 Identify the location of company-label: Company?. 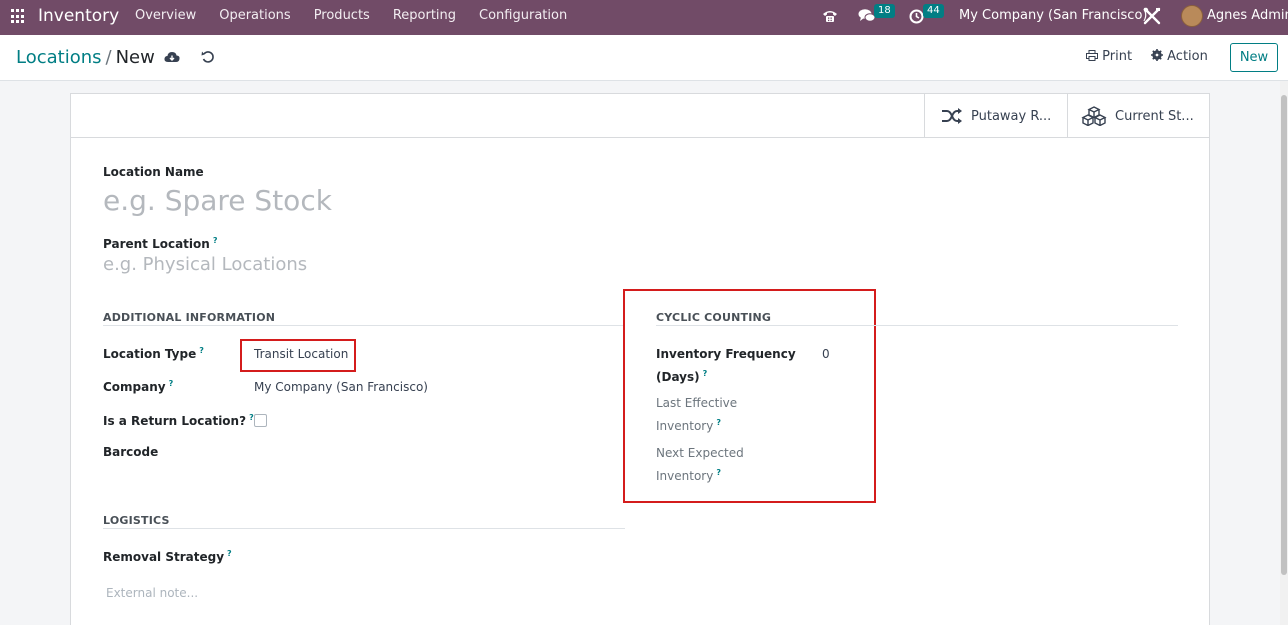
(138, 386).